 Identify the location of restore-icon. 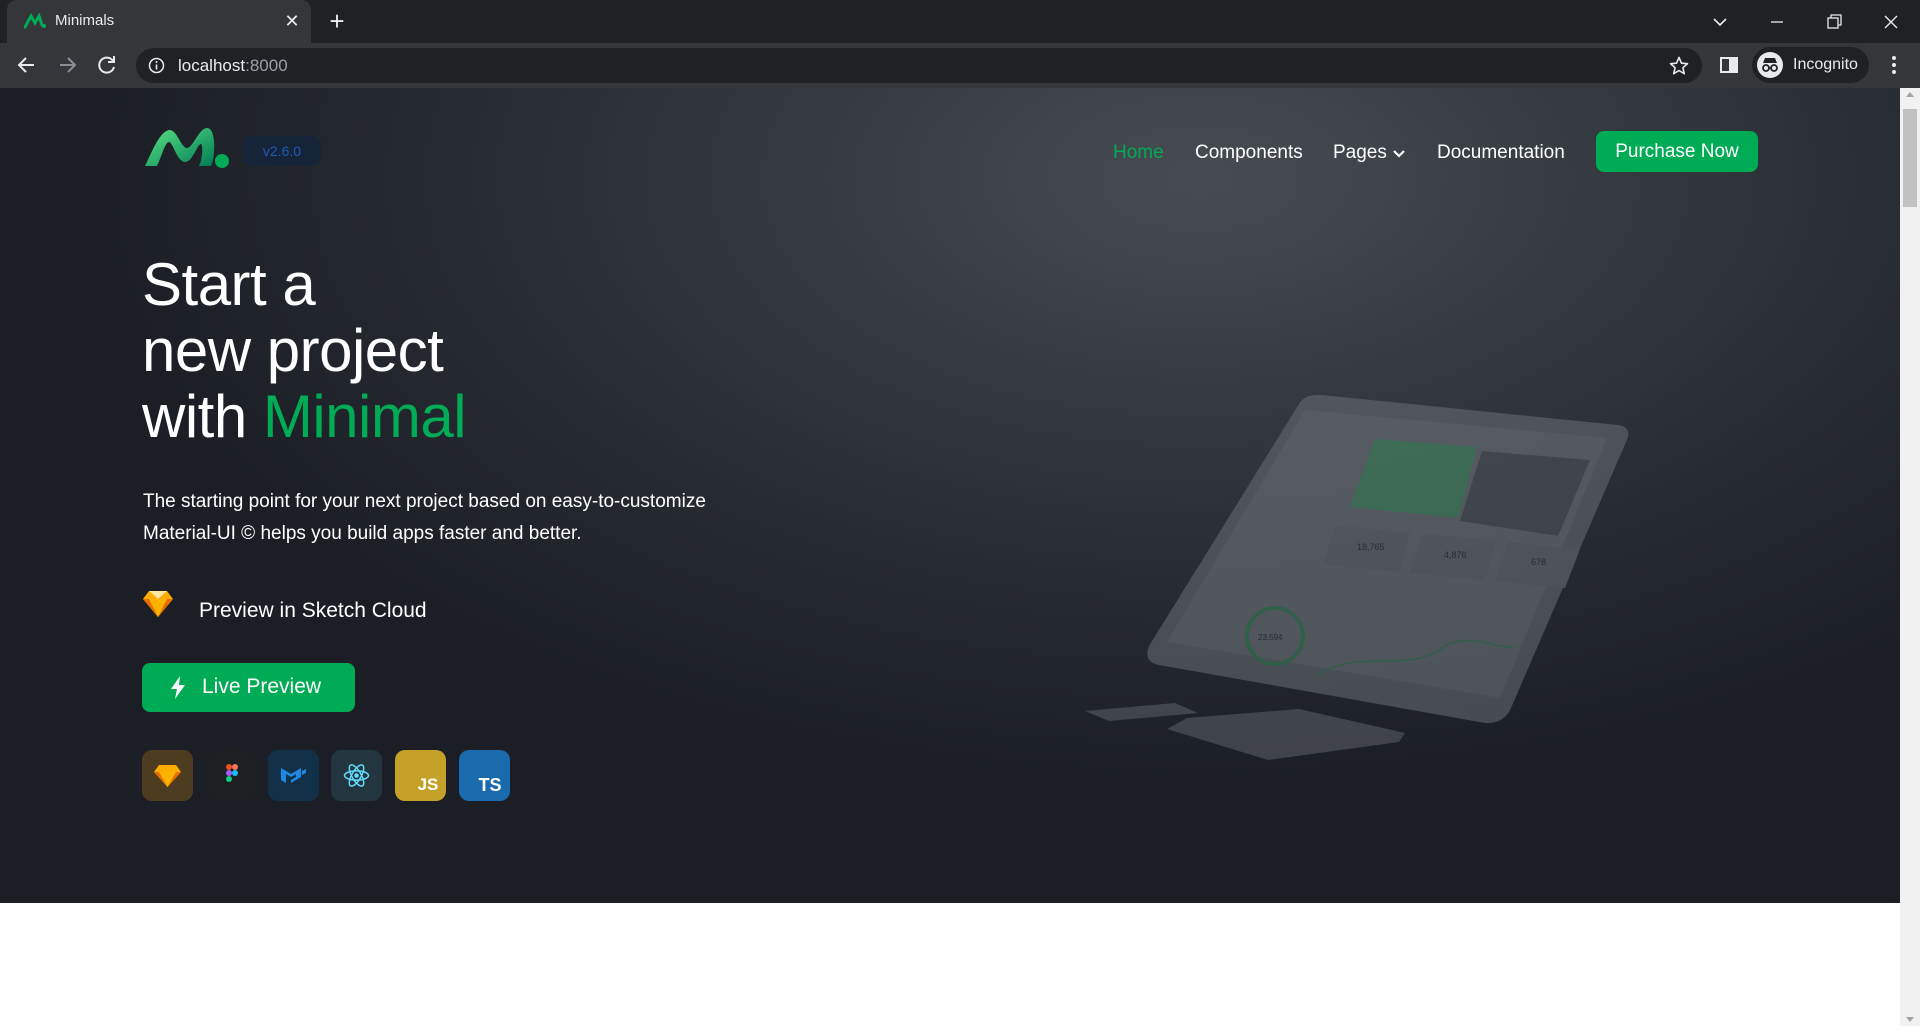
(1834, 22).